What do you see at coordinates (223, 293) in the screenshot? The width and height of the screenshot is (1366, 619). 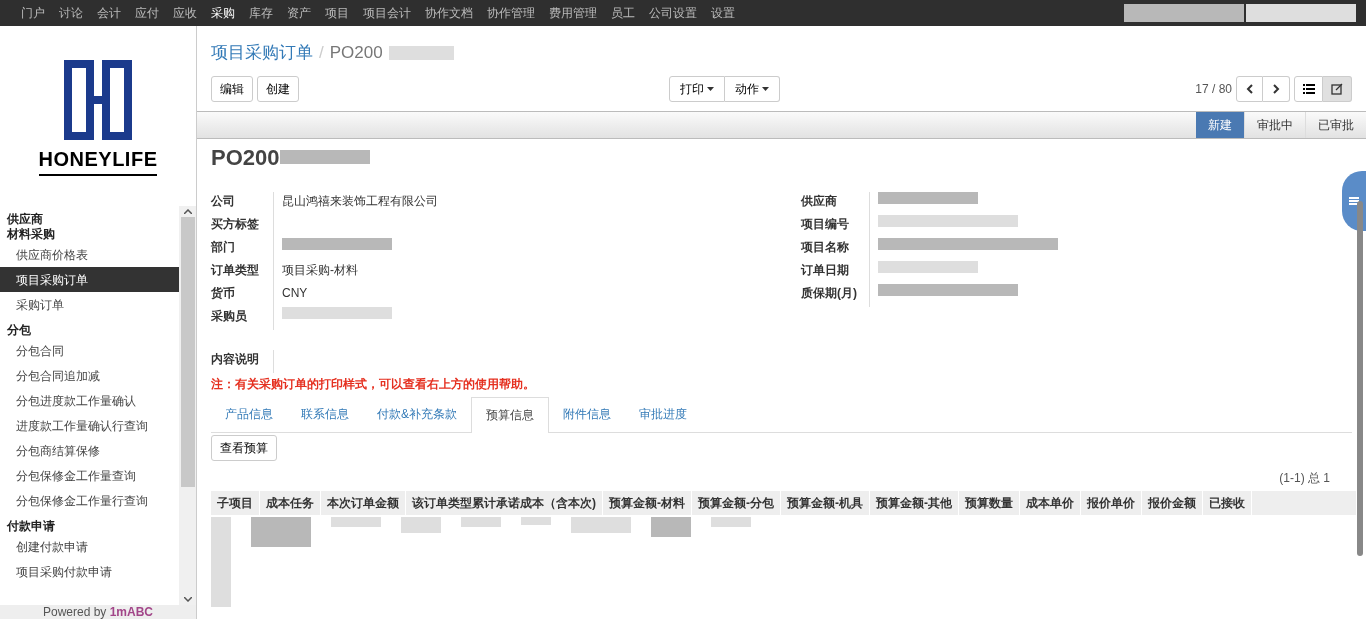 I see `field-label: 货币` at bounding box center [223, 293].